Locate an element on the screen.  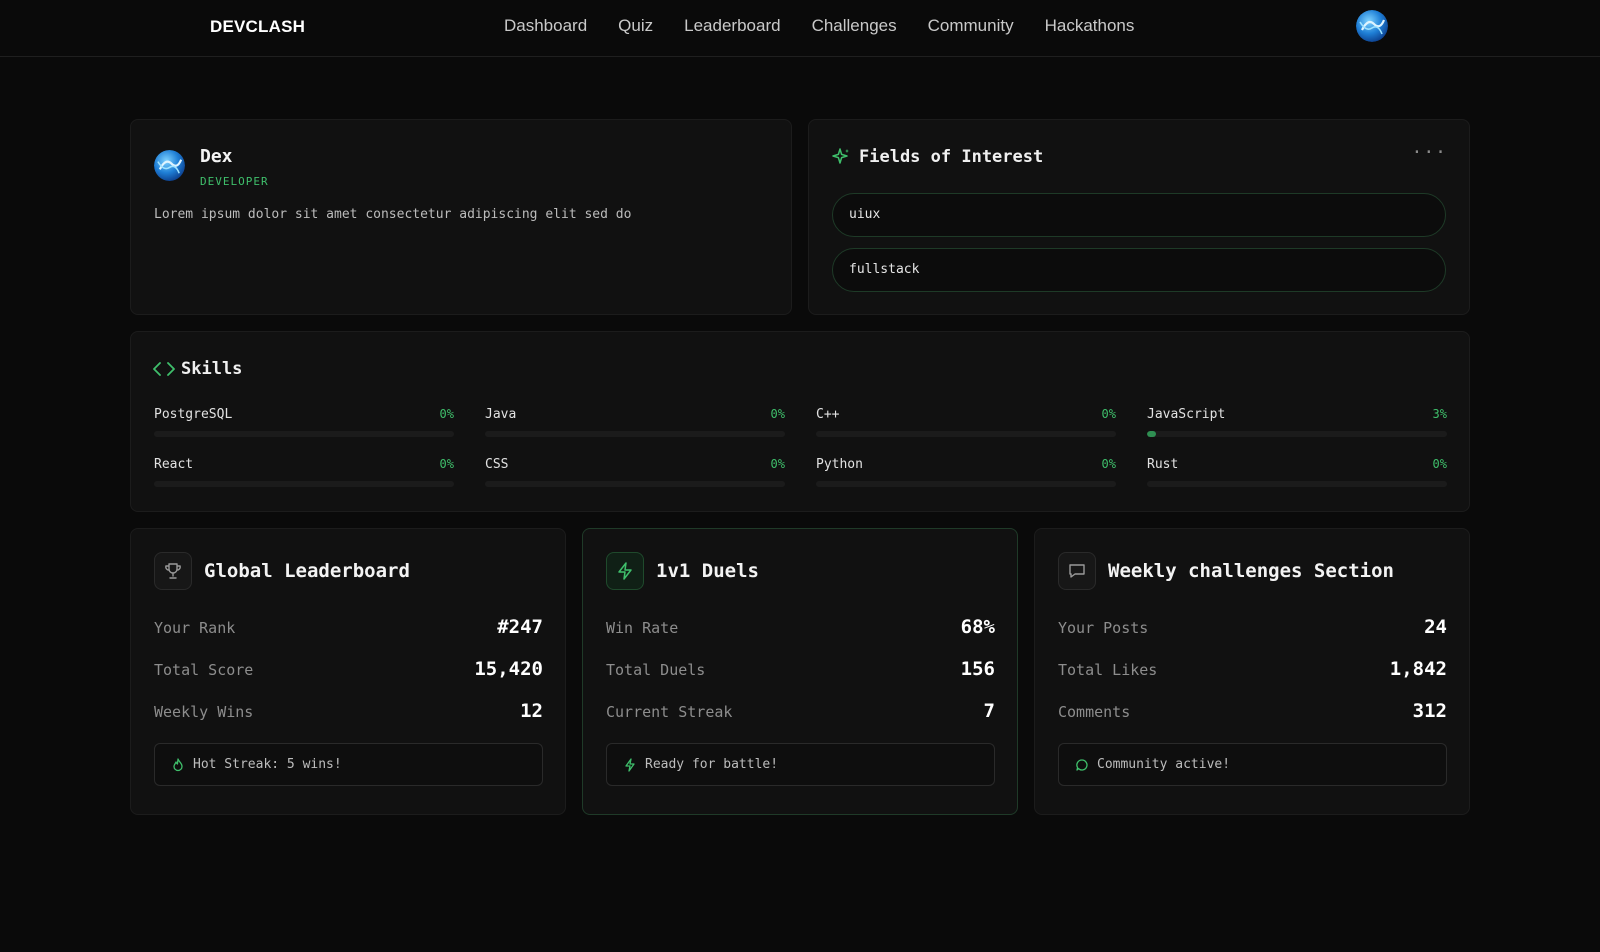
hot-streak-text: Hot Streak: 5 wins! is located at coordinates (267, 764).